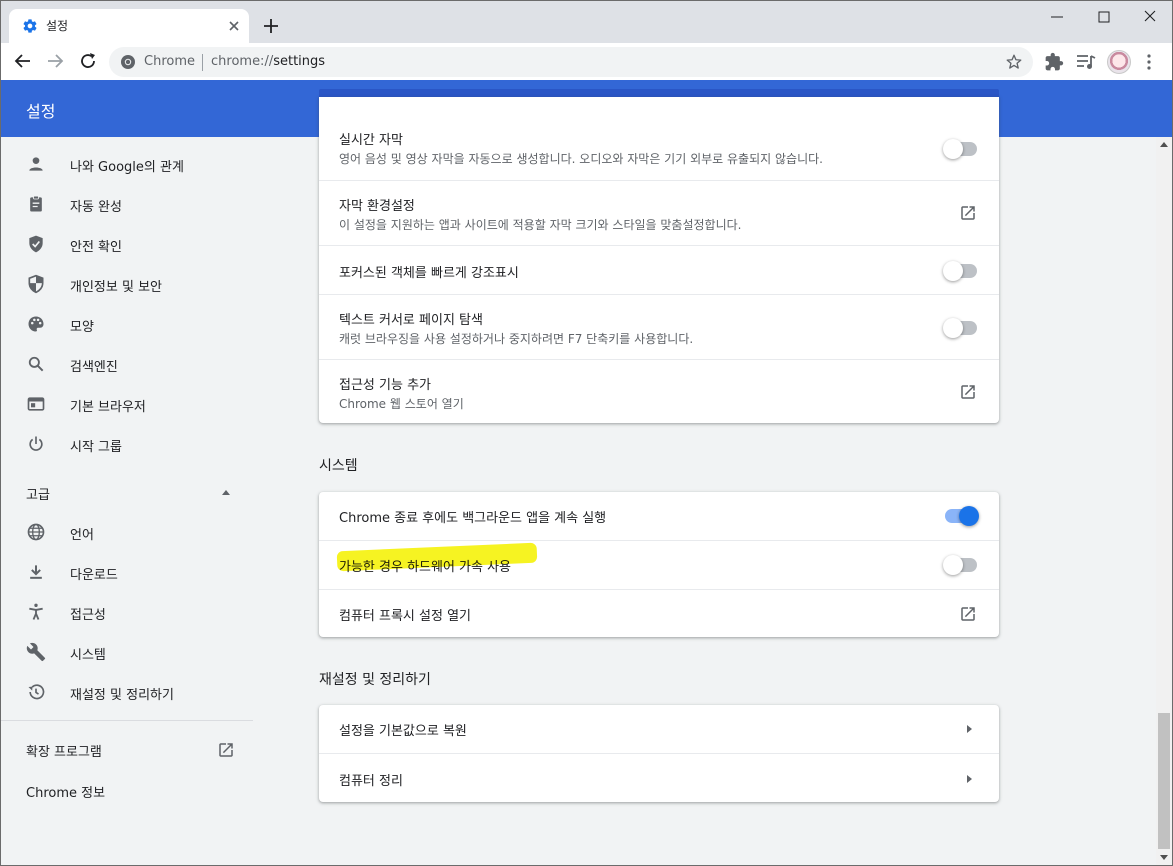 This screenshot has width=1173, height=866. I want to click on scroll-thumb, so click(1164, 781).